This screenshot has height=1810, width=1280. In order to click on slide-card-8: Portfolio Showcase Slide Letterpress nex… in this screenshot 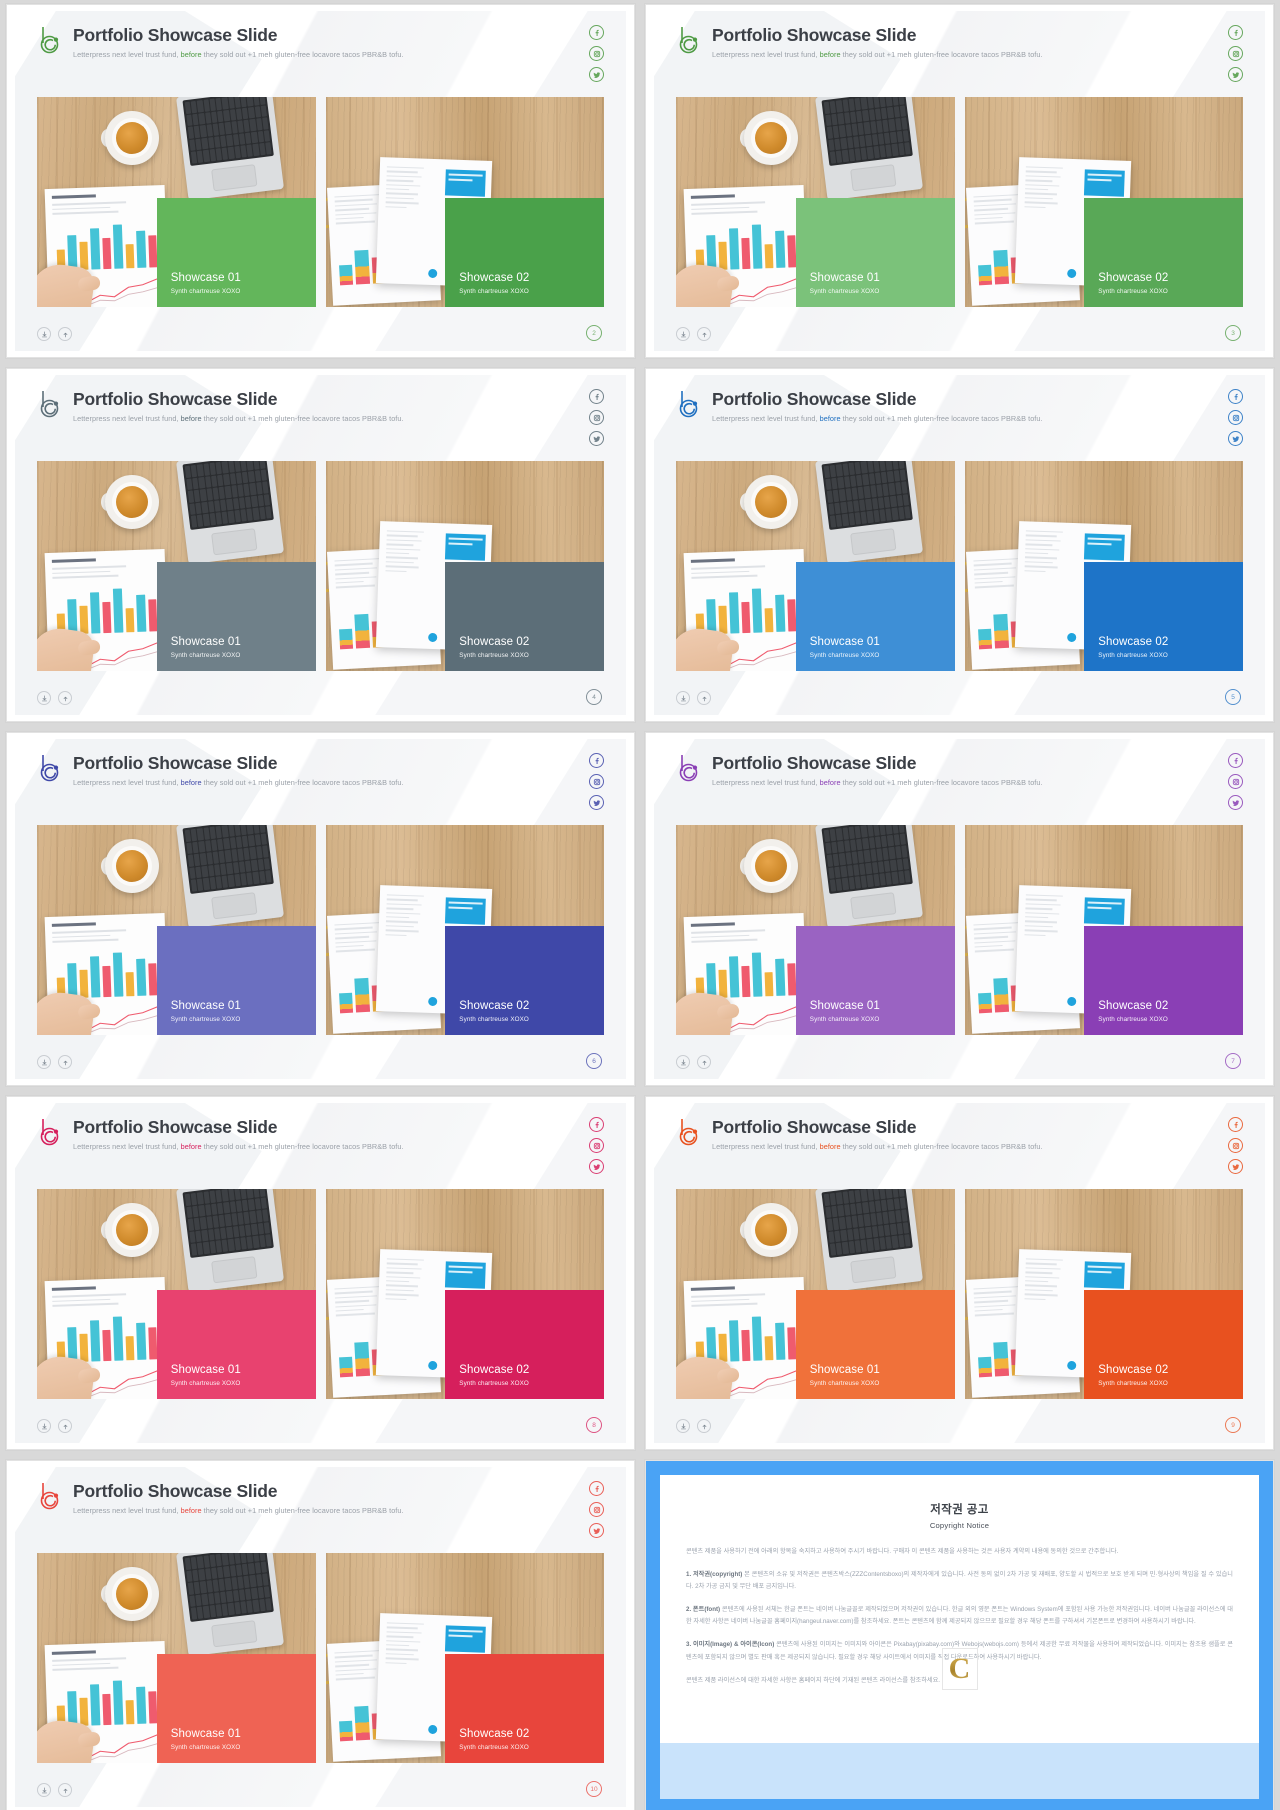, I will do `click(320, 1273)`.